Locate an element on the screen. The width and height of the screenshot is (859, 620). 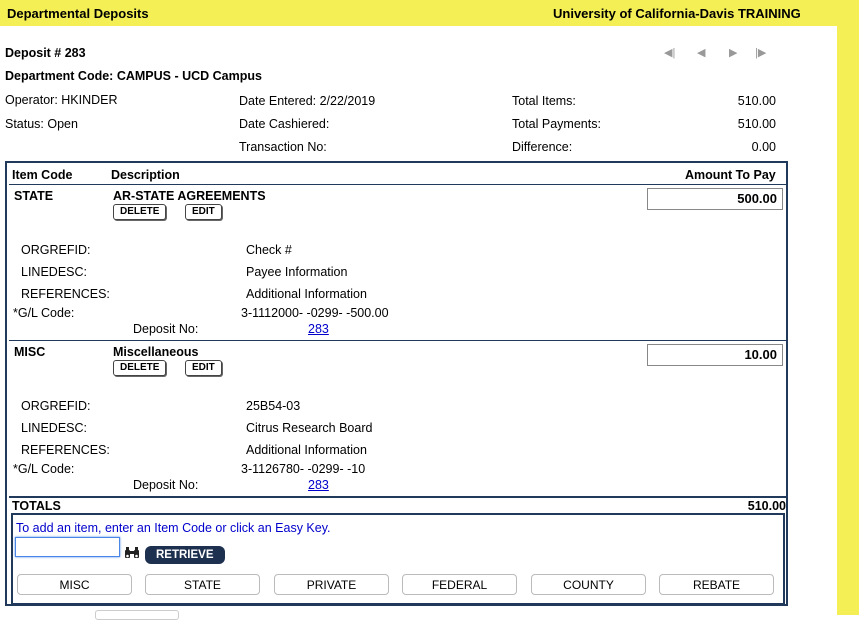
easy-key-private: PRIVATE is located at coordinates (331, 584).